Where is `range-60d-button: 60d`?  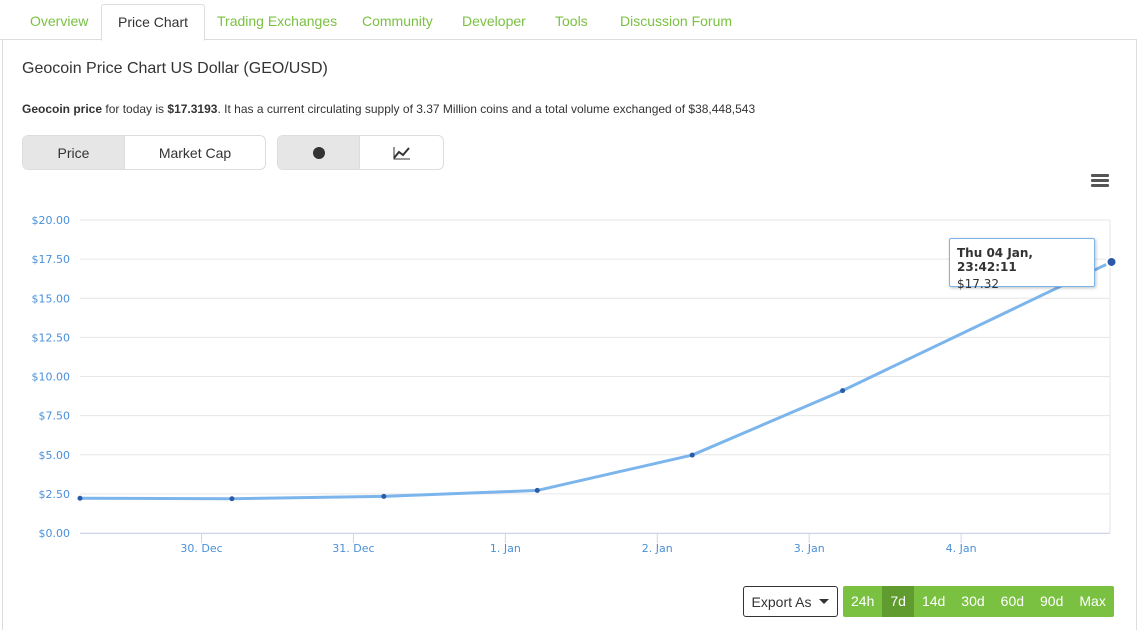
range-60d-button: 60d is located at coordinates (1012, 601).